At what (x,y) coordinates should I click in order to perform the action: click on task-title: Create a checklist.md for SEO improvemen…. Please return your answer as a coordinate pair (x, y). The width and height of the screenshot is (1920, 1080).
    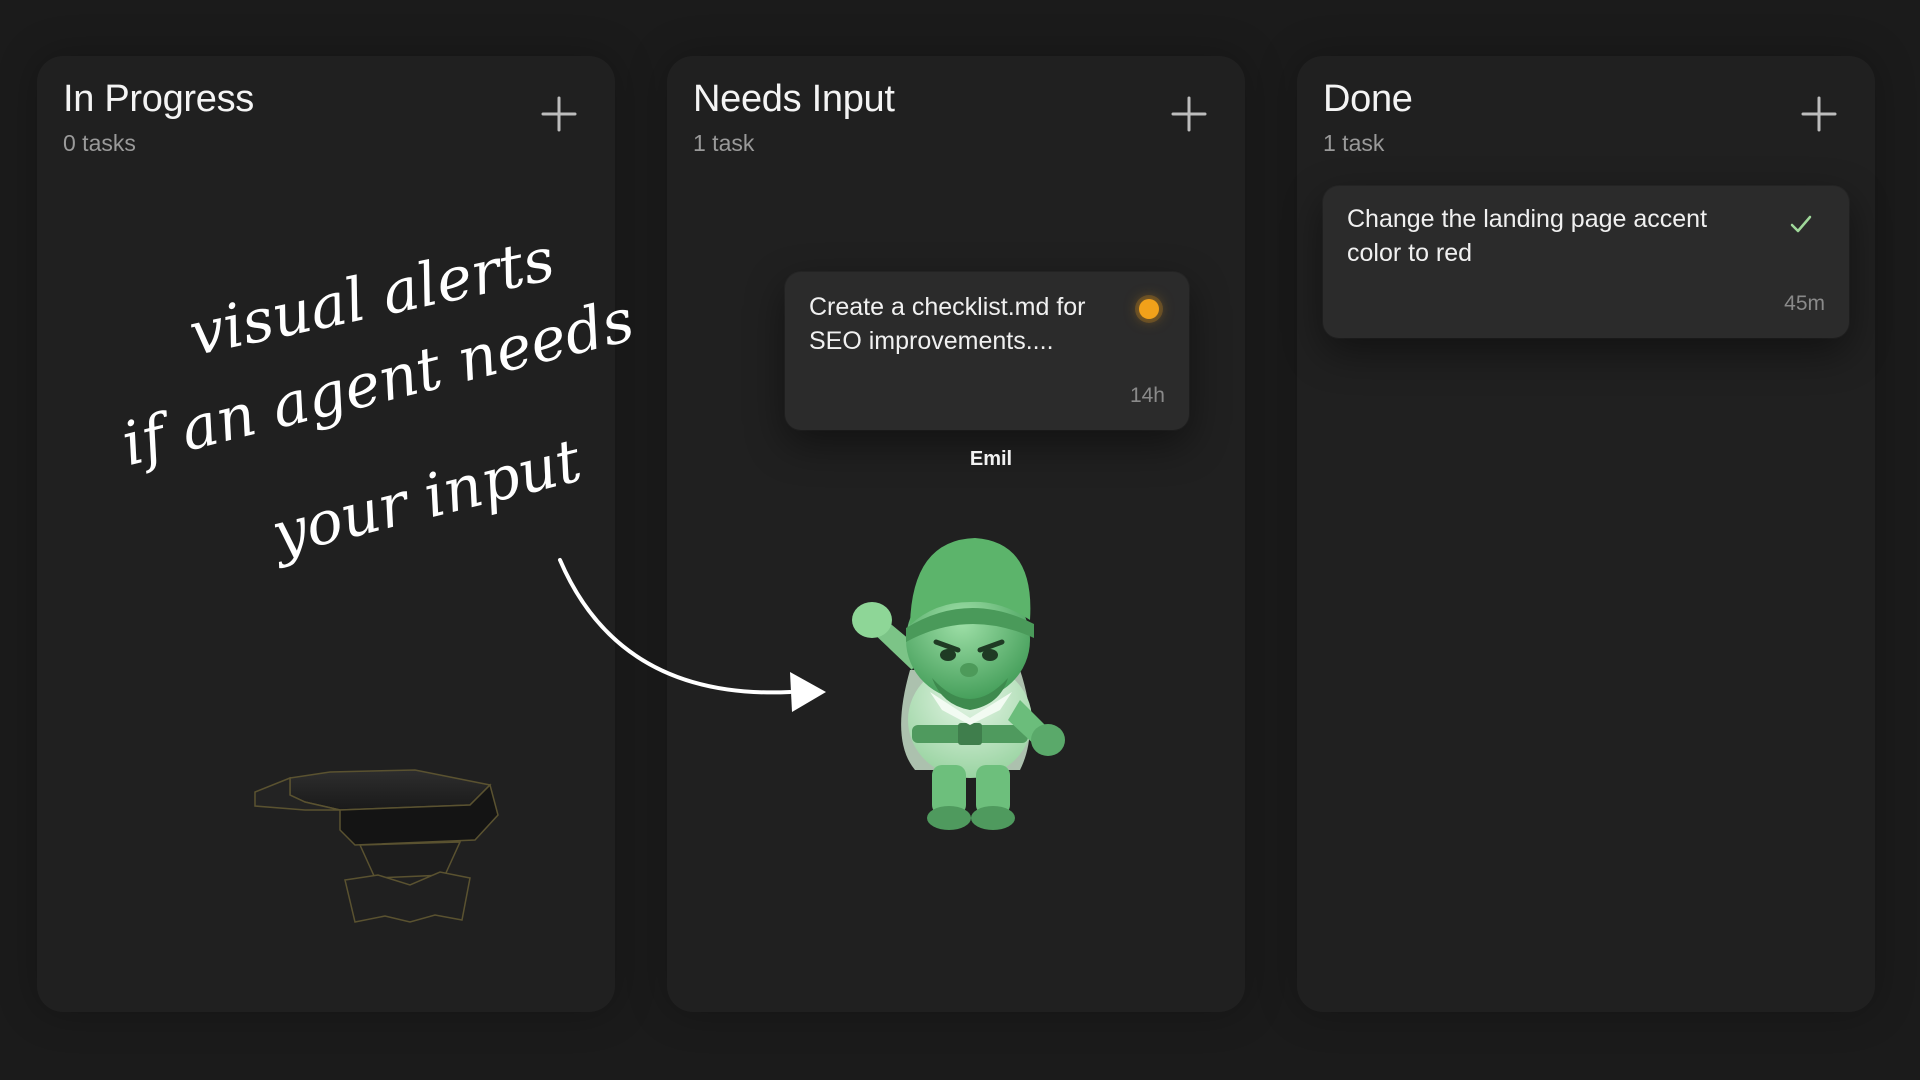
    Looking at the image, I should click on (947, 324).